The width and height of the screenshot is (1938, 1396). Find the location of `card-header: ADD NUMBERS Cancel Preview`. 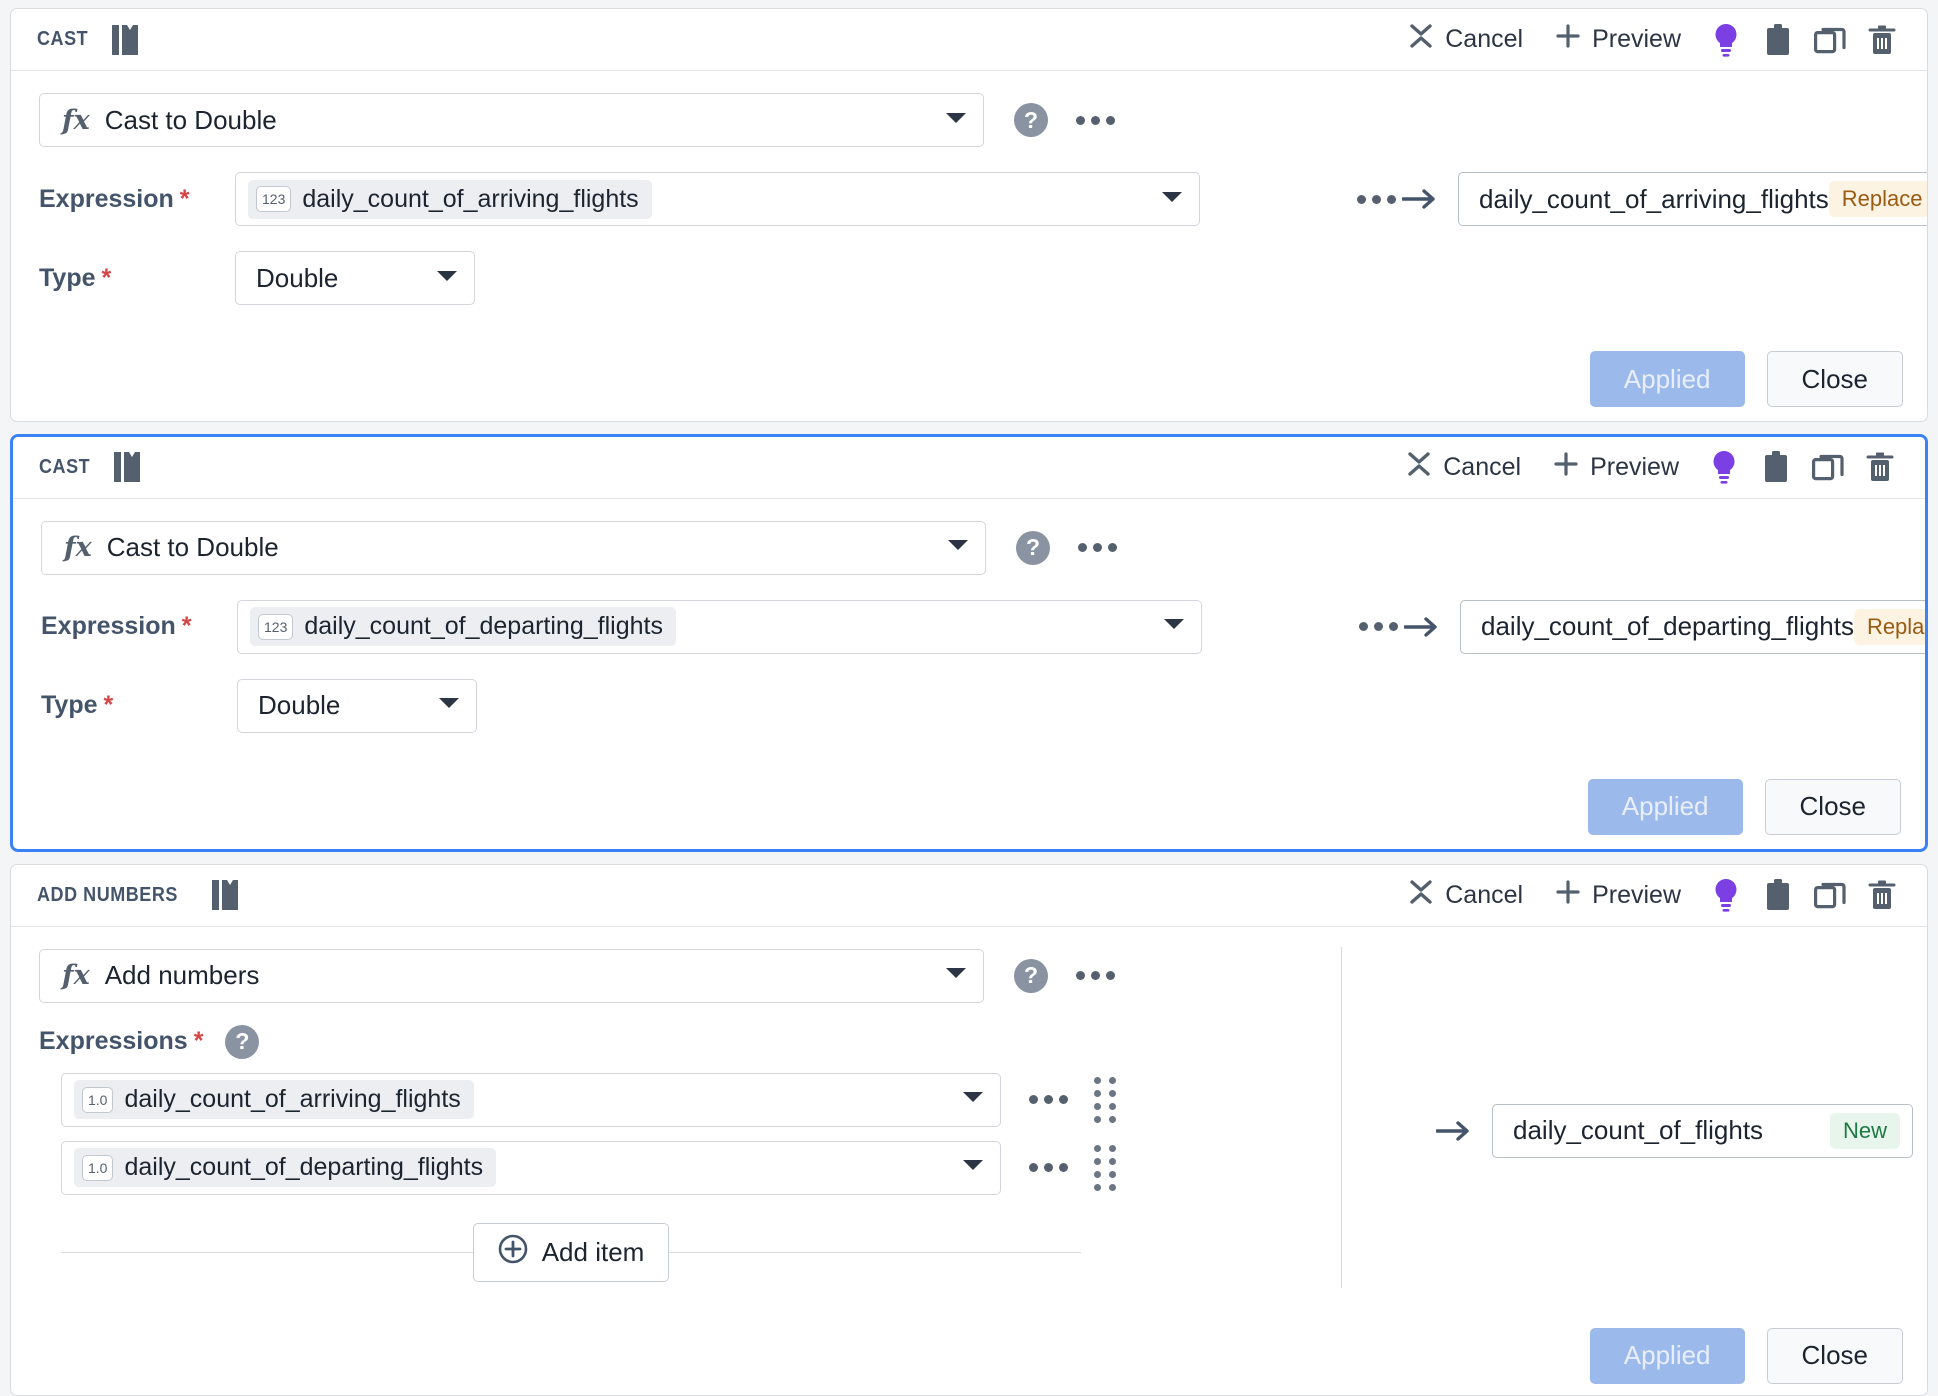

card-header: ADD NUMBERS Cancel Preview is located at coordinates (969, 895).